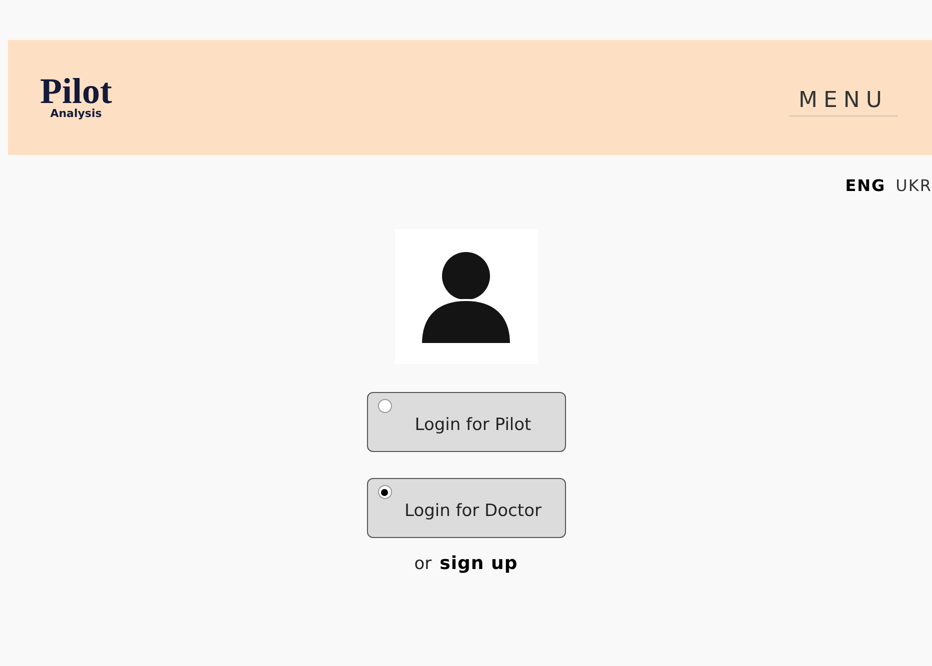  What do you see at coordinates (76, 90) in the screenshot?
I see `logo-title: Pilot` at bounding box center [76, 90].